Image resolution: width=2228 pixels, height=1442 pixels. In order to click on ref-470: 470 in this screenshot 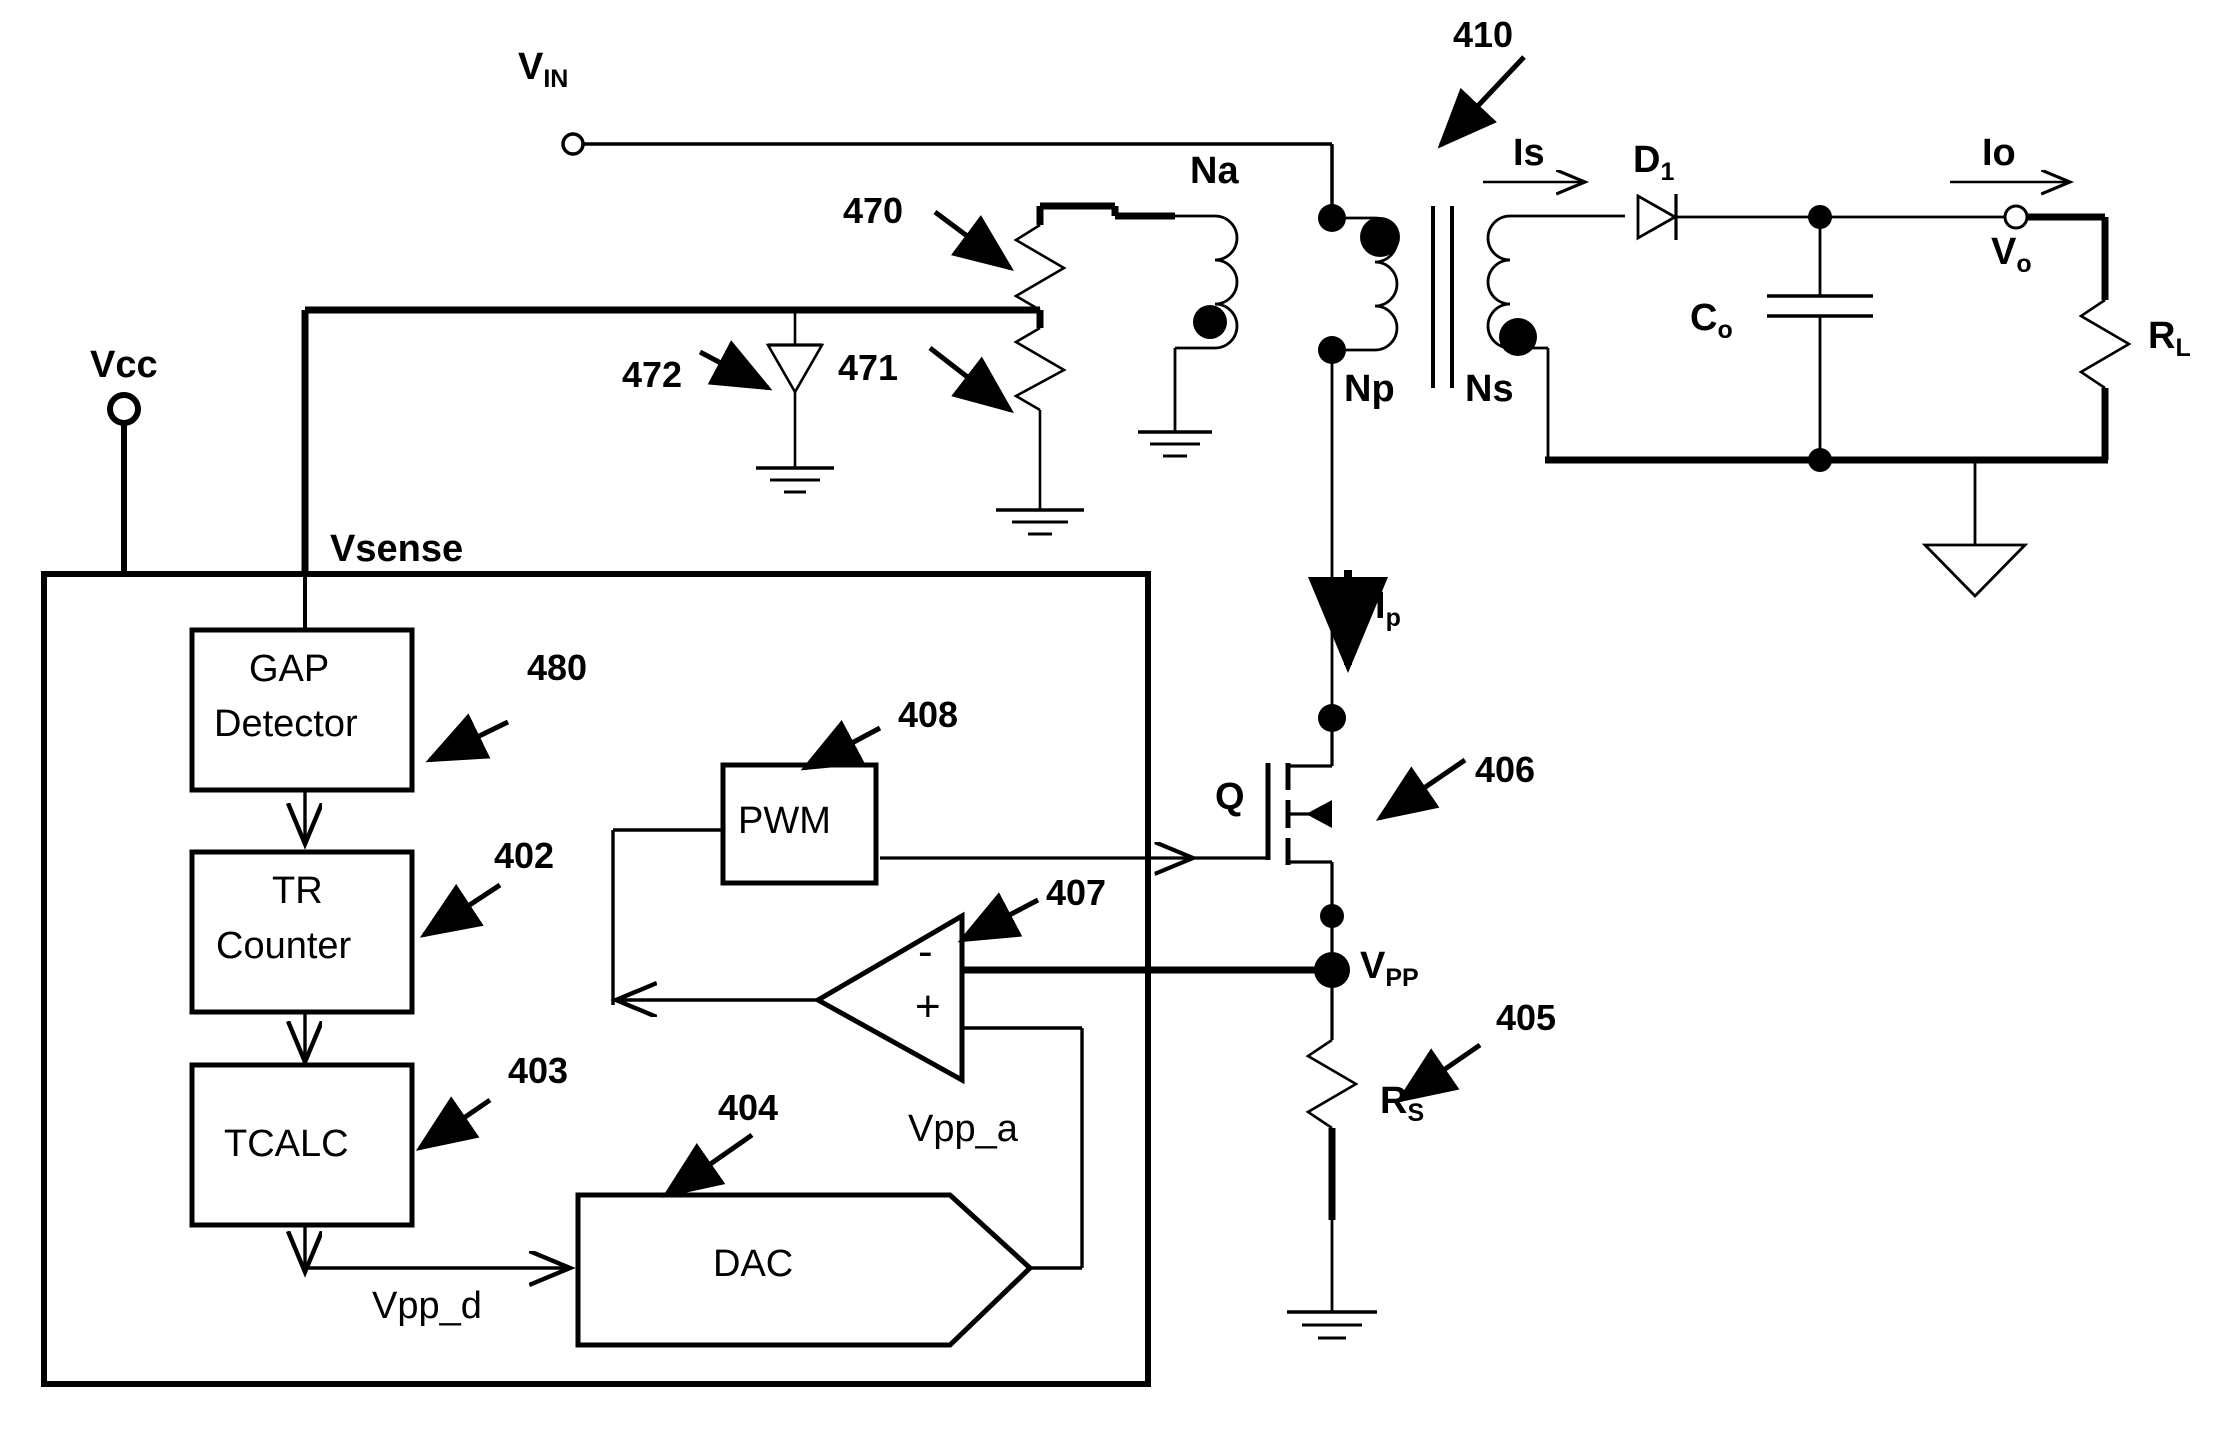, I will do `click(873, 210)`.